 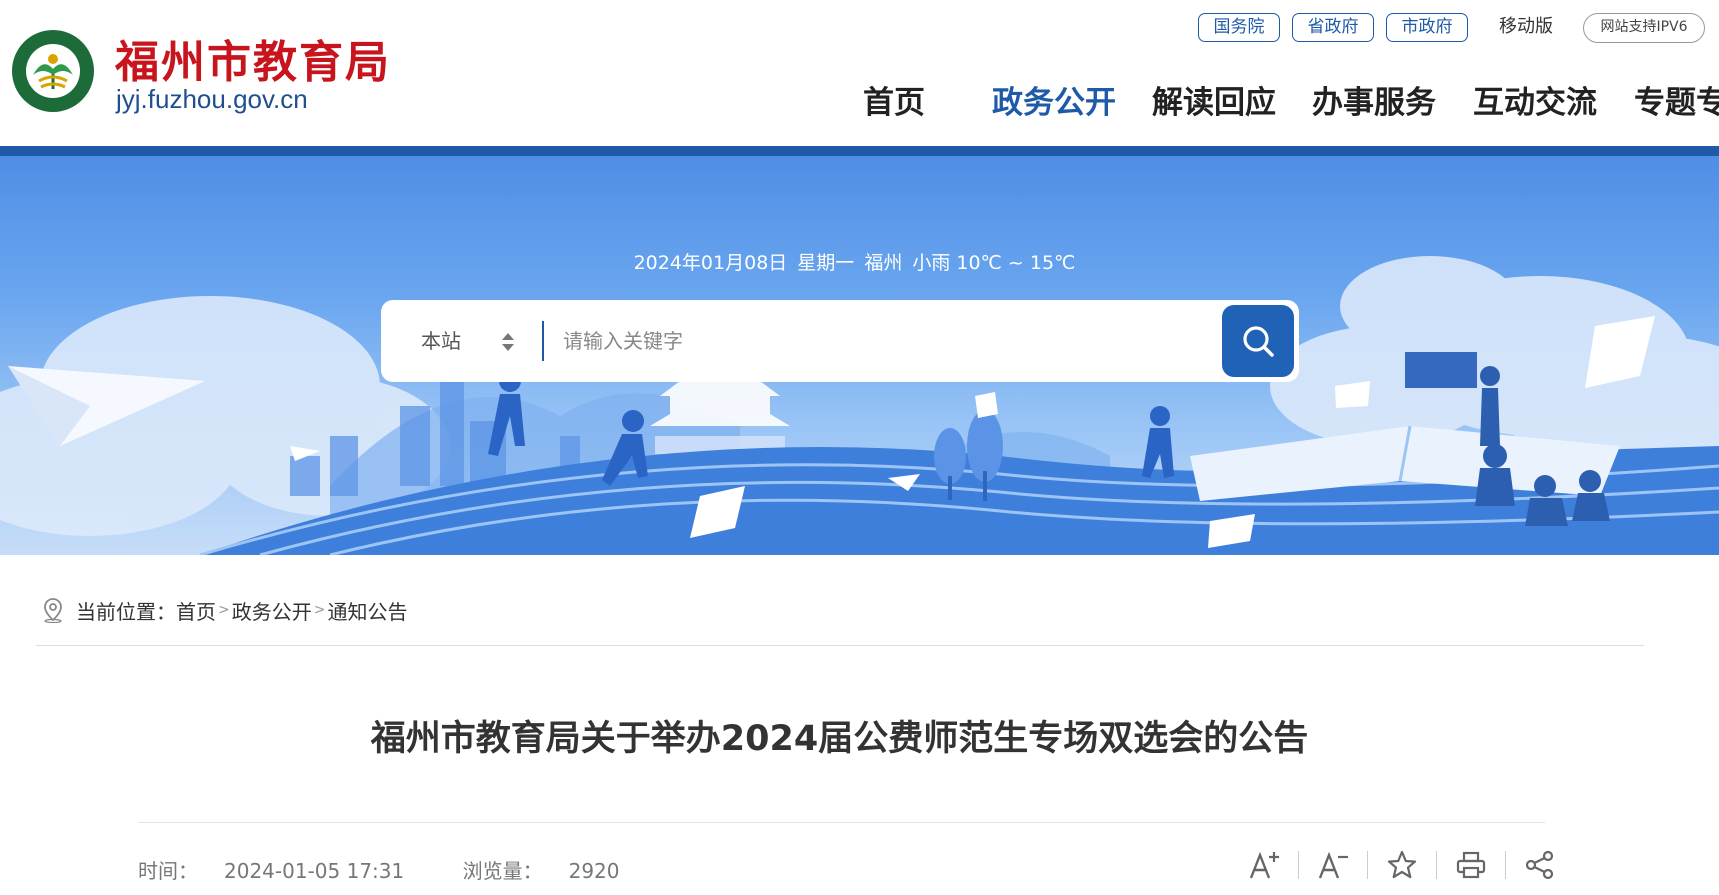 I want to click on share-icon, so click(x=1540, y=865).